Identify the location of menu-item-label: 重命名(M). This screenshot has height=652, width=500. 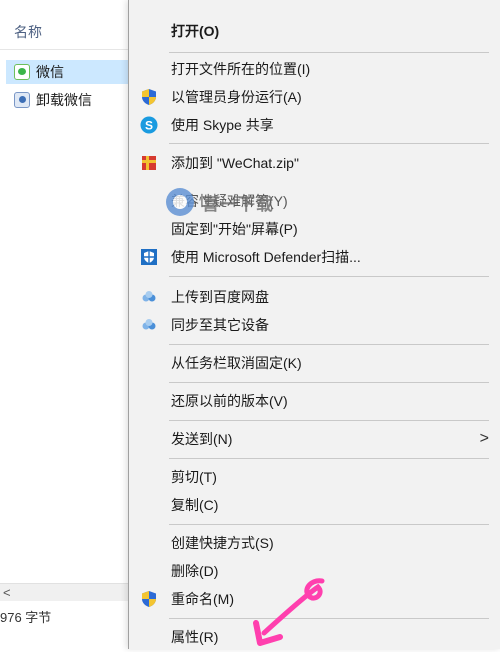
(202, 599).